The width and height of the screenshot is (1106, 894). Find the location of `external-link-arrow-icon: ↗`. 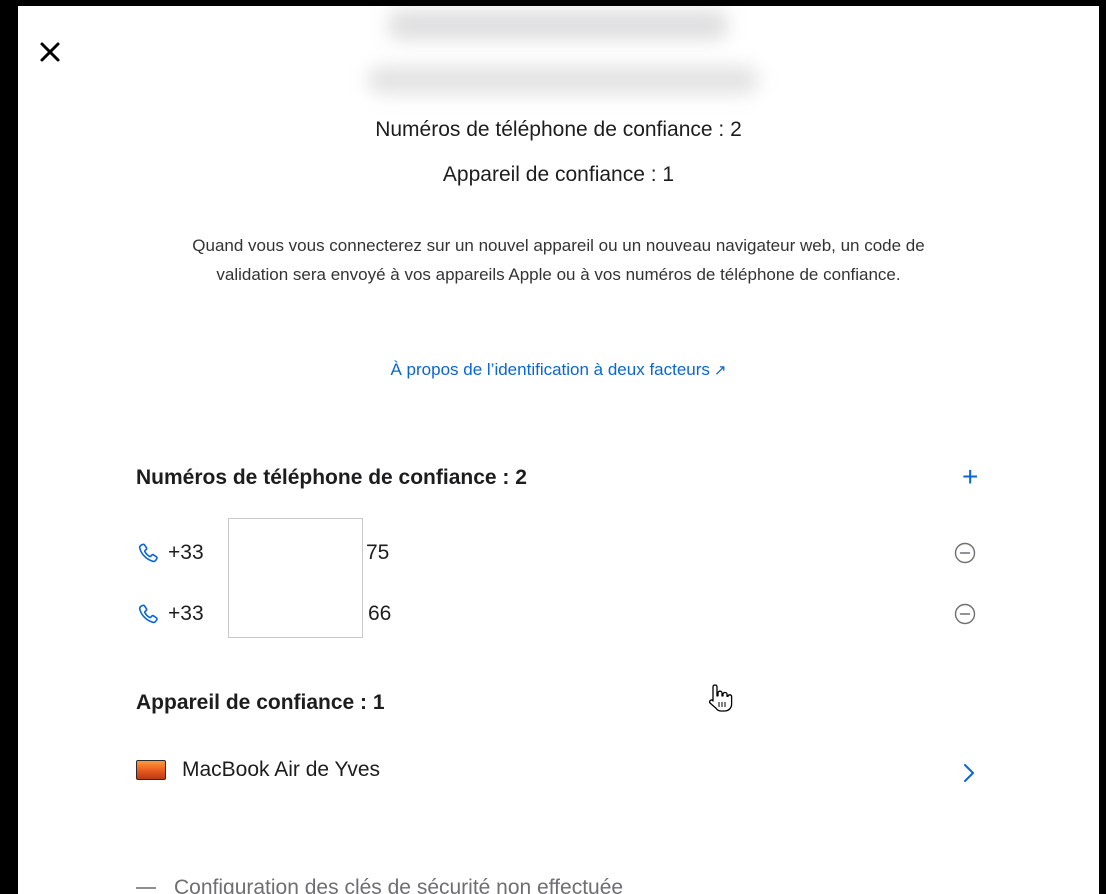

external-link-arrow-icon: ↗ is located at coordinates (720, 370).